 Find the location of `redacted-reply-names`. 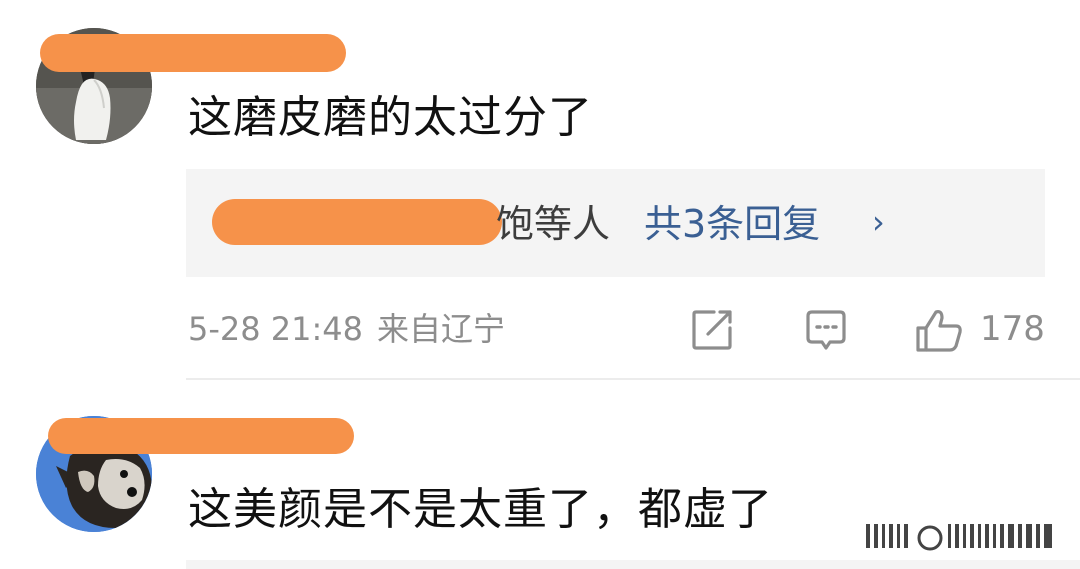

redacted-reply-names is located at coordinates (357, 222).